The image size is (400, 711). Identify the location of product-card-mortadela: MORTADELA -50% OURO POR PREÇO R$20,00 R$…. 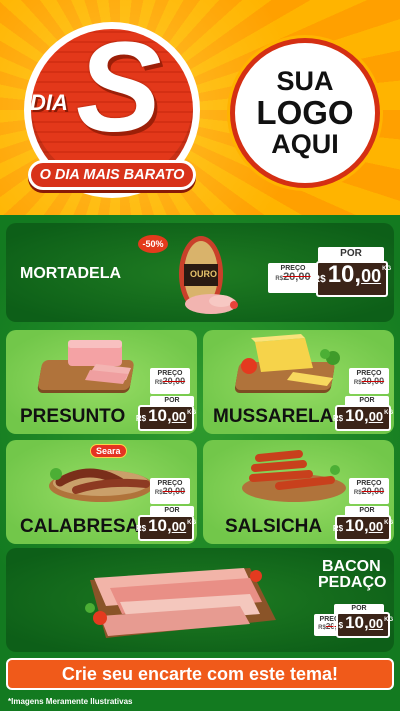
(200, 272).